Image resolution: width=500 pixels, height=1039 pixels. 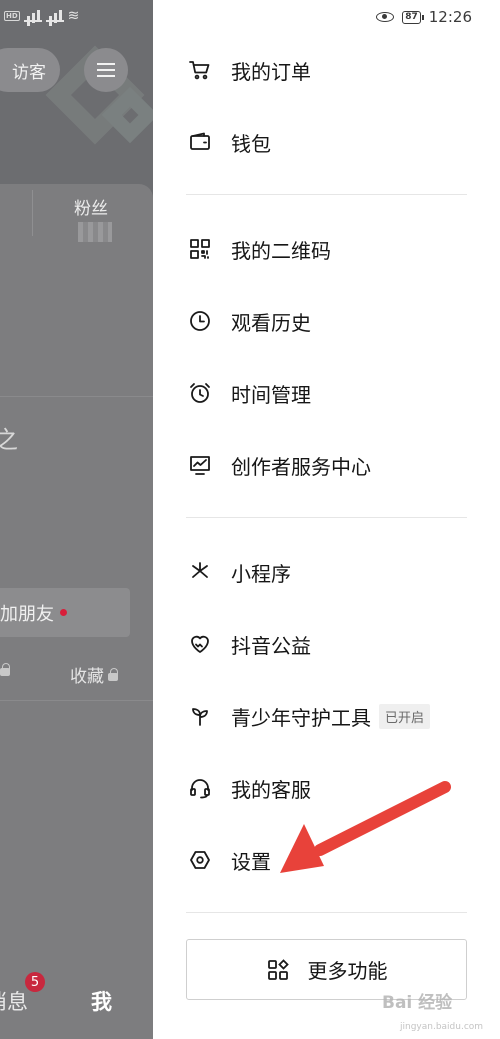 What do you see at coordinates (271, 322) in the screenshot?
I see `menu-item-label: 观看历史` at bounding box center [271, 322].